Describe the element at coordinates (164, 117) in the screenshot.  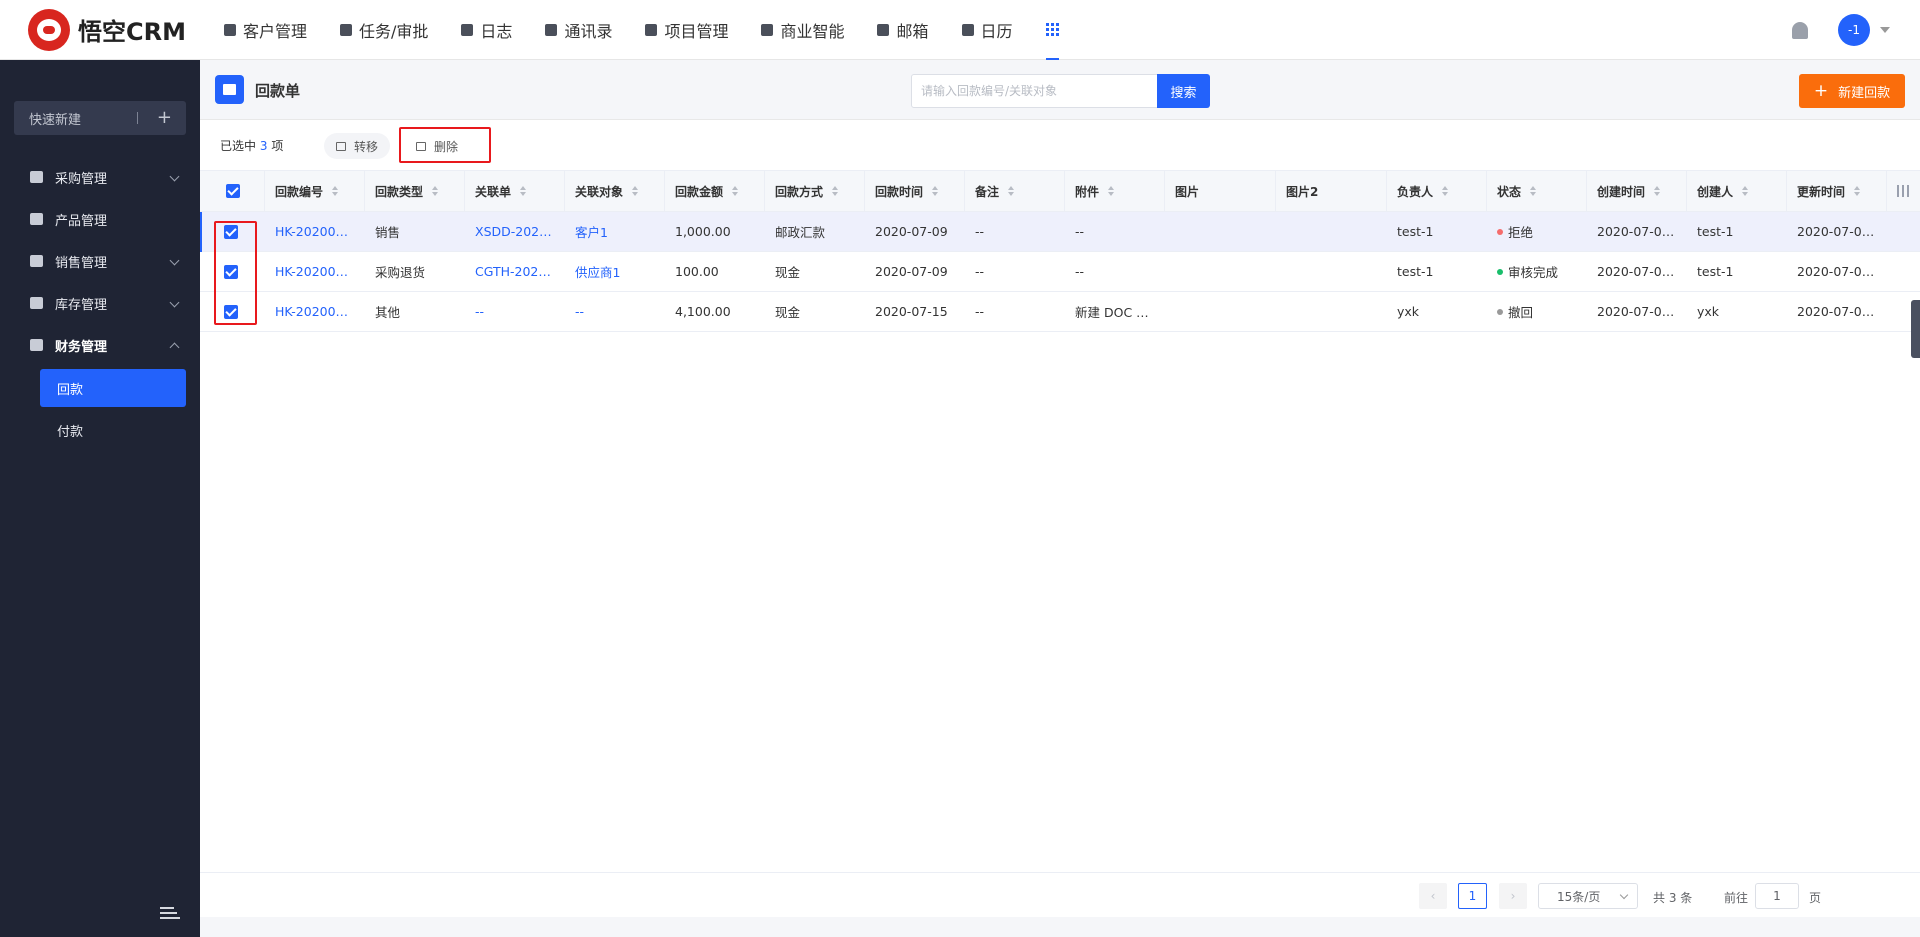
I see `plus-icon: +` at that location.